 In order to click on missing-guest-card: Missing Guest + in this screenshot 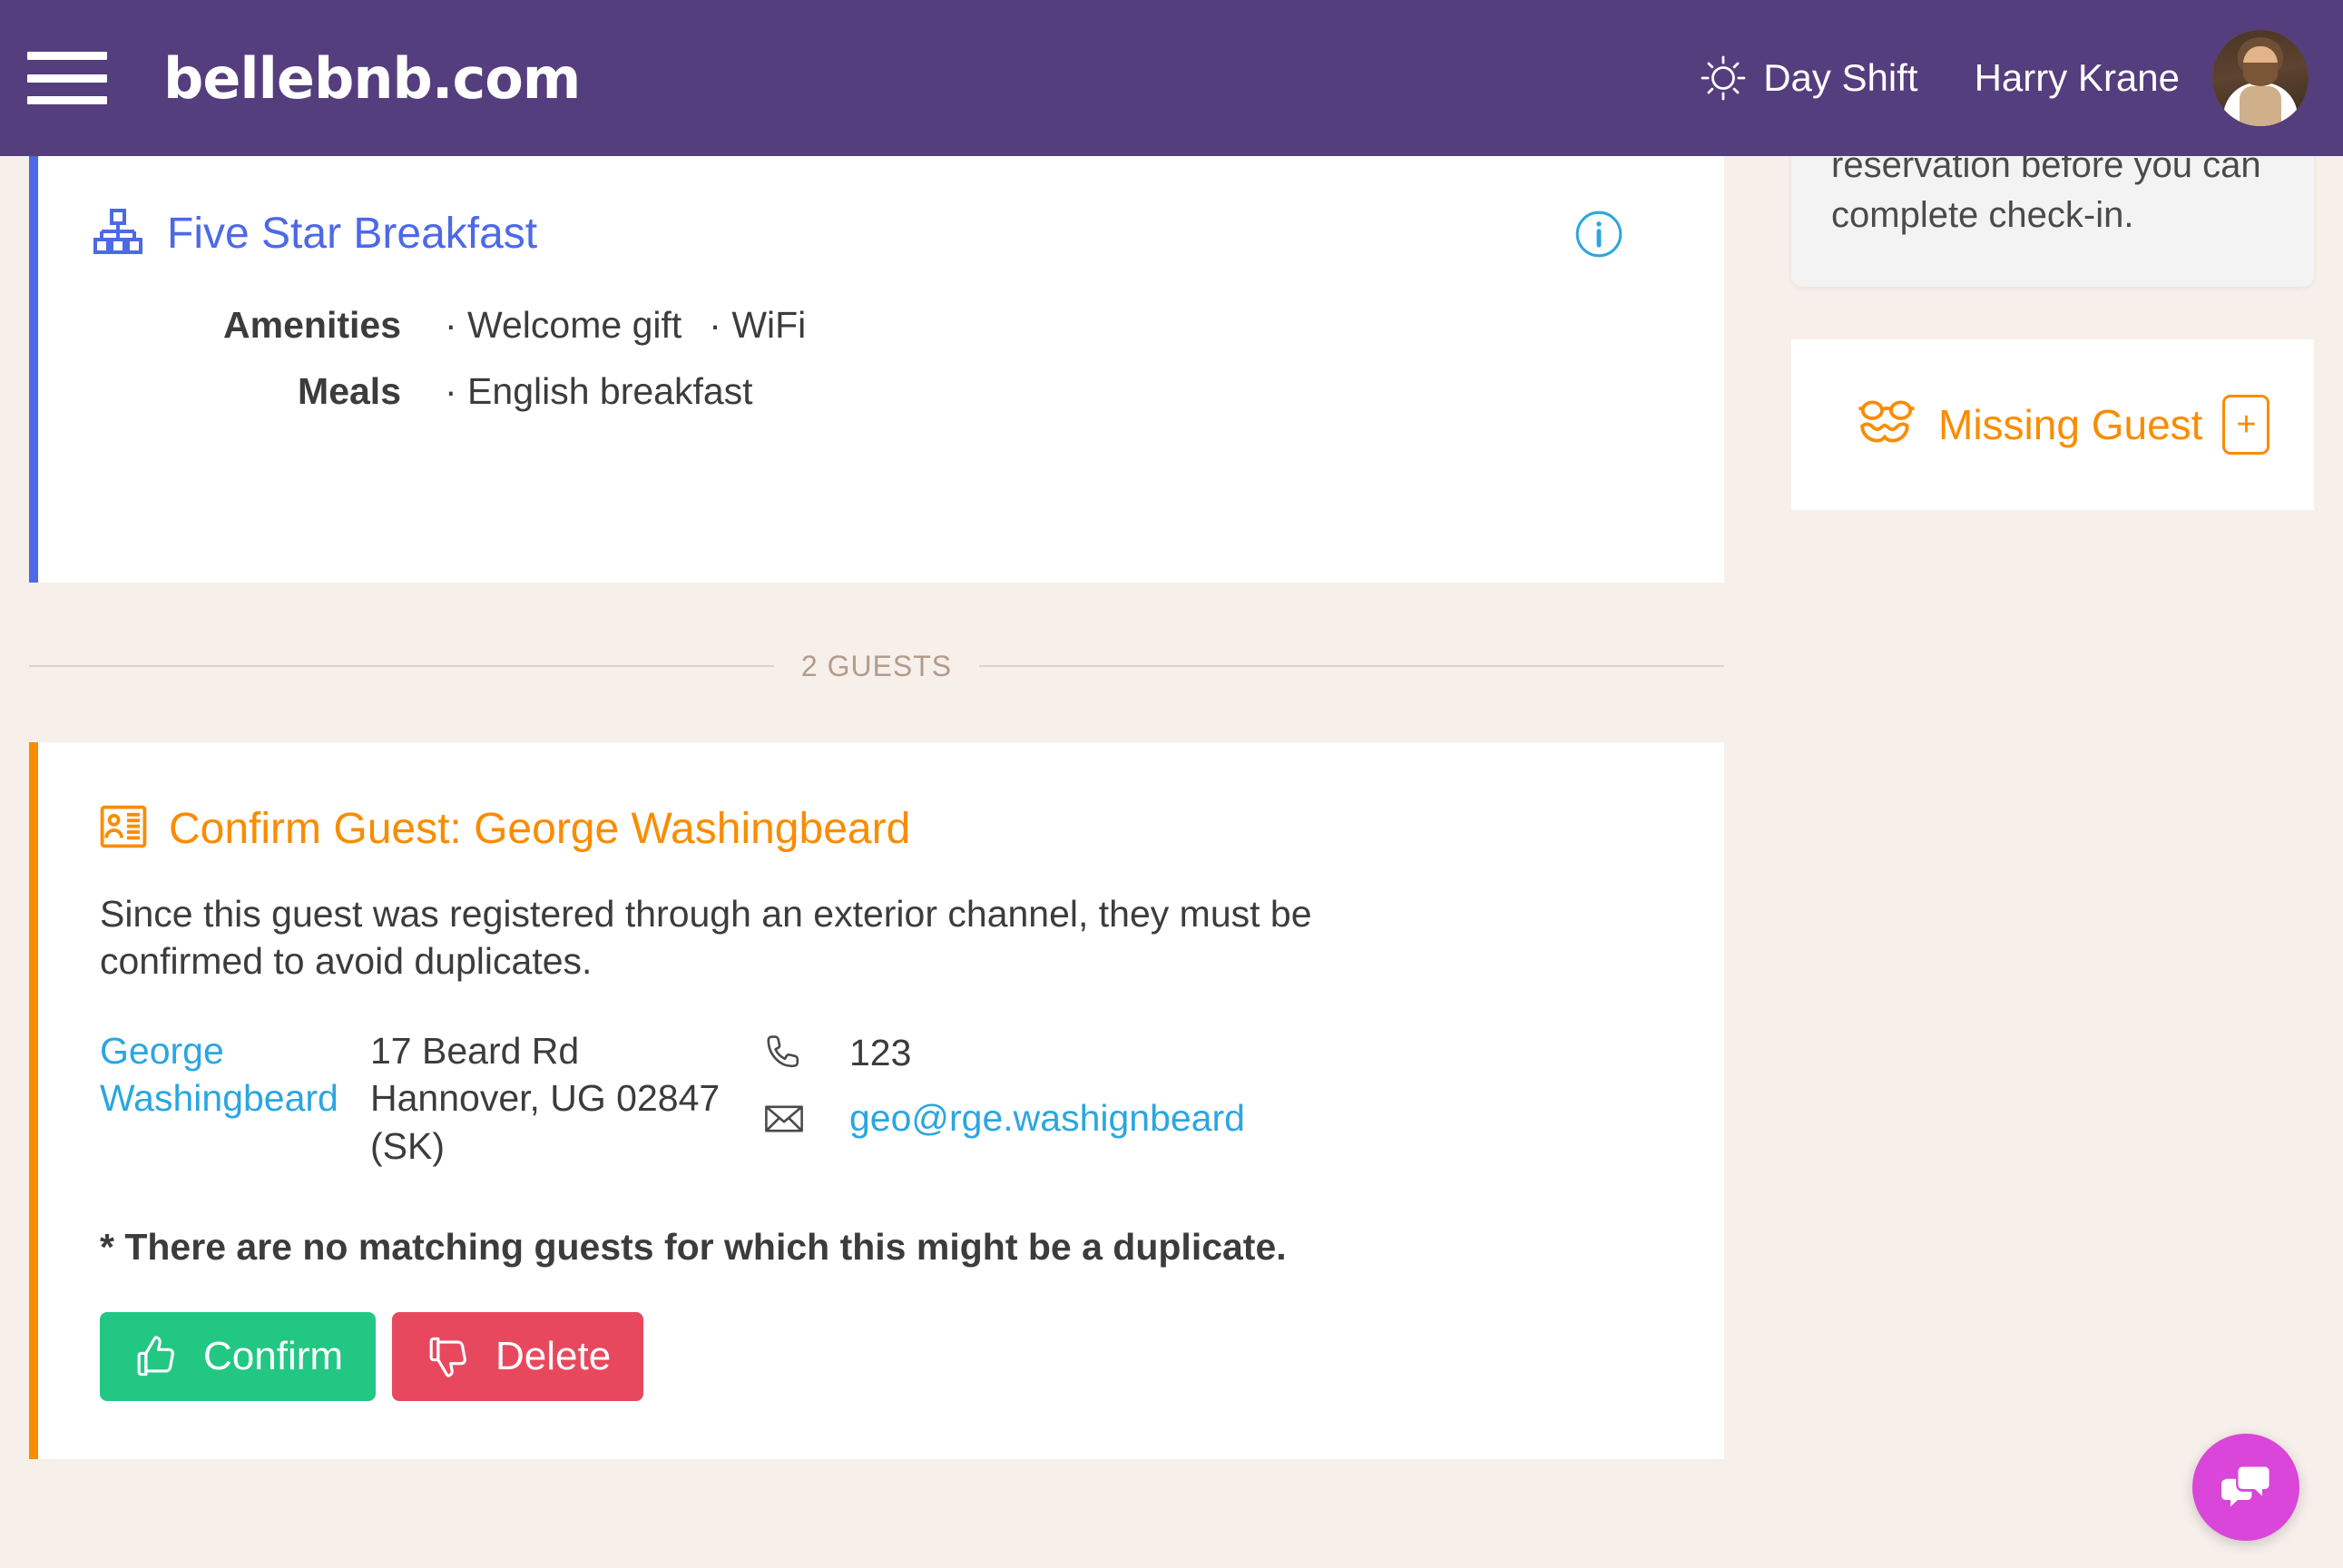, I will do `click(2052, 424)`.